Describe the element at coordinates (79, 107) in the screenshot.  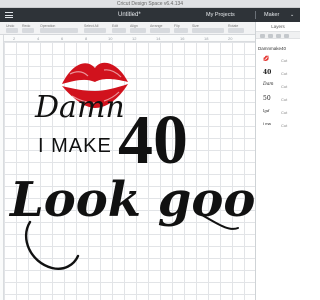
I see `damn-text: Damn` at that location.